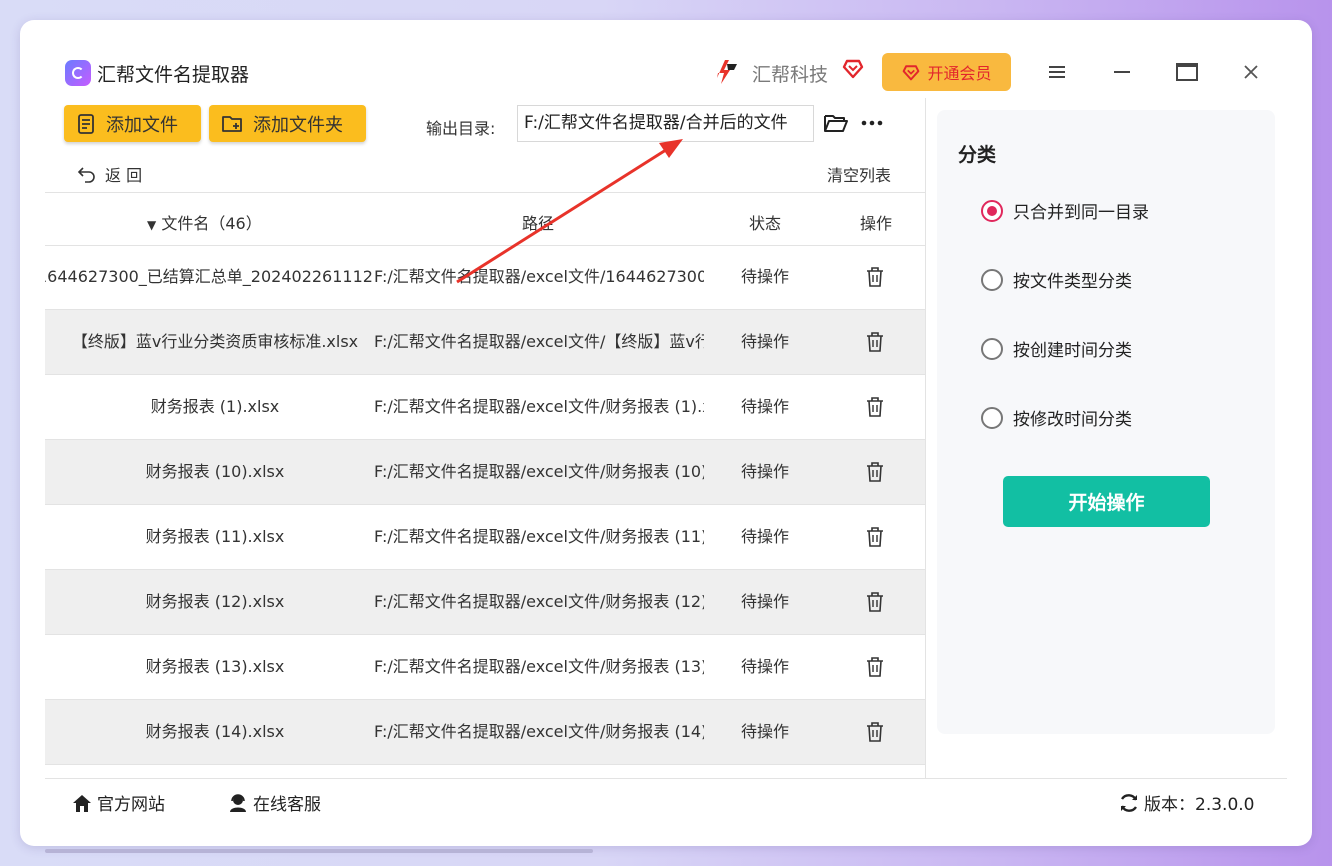 The image size is (1332, 866). What do you see at coordinates (1072, 282) in the screenshot?
I see `classify-option-label: 按文件类型分类` at bounding box center [1072, 282].